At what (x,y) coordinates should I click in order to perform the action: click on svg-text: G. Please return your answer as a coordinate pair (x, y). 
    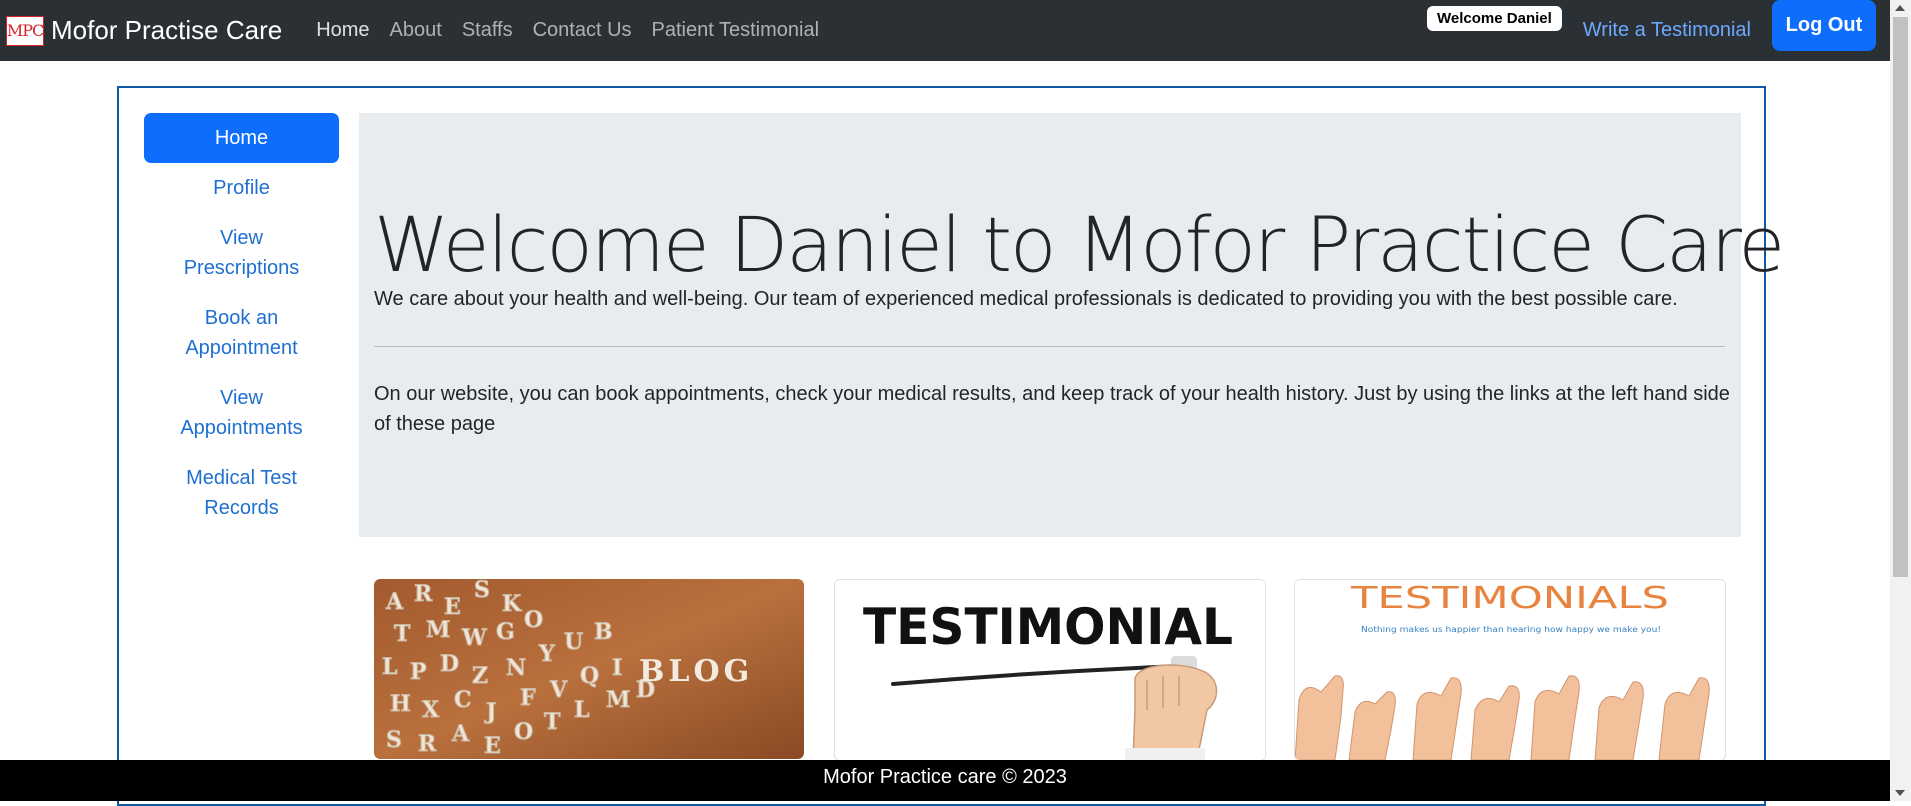
    Looking at the image, I should click on (505, 632).